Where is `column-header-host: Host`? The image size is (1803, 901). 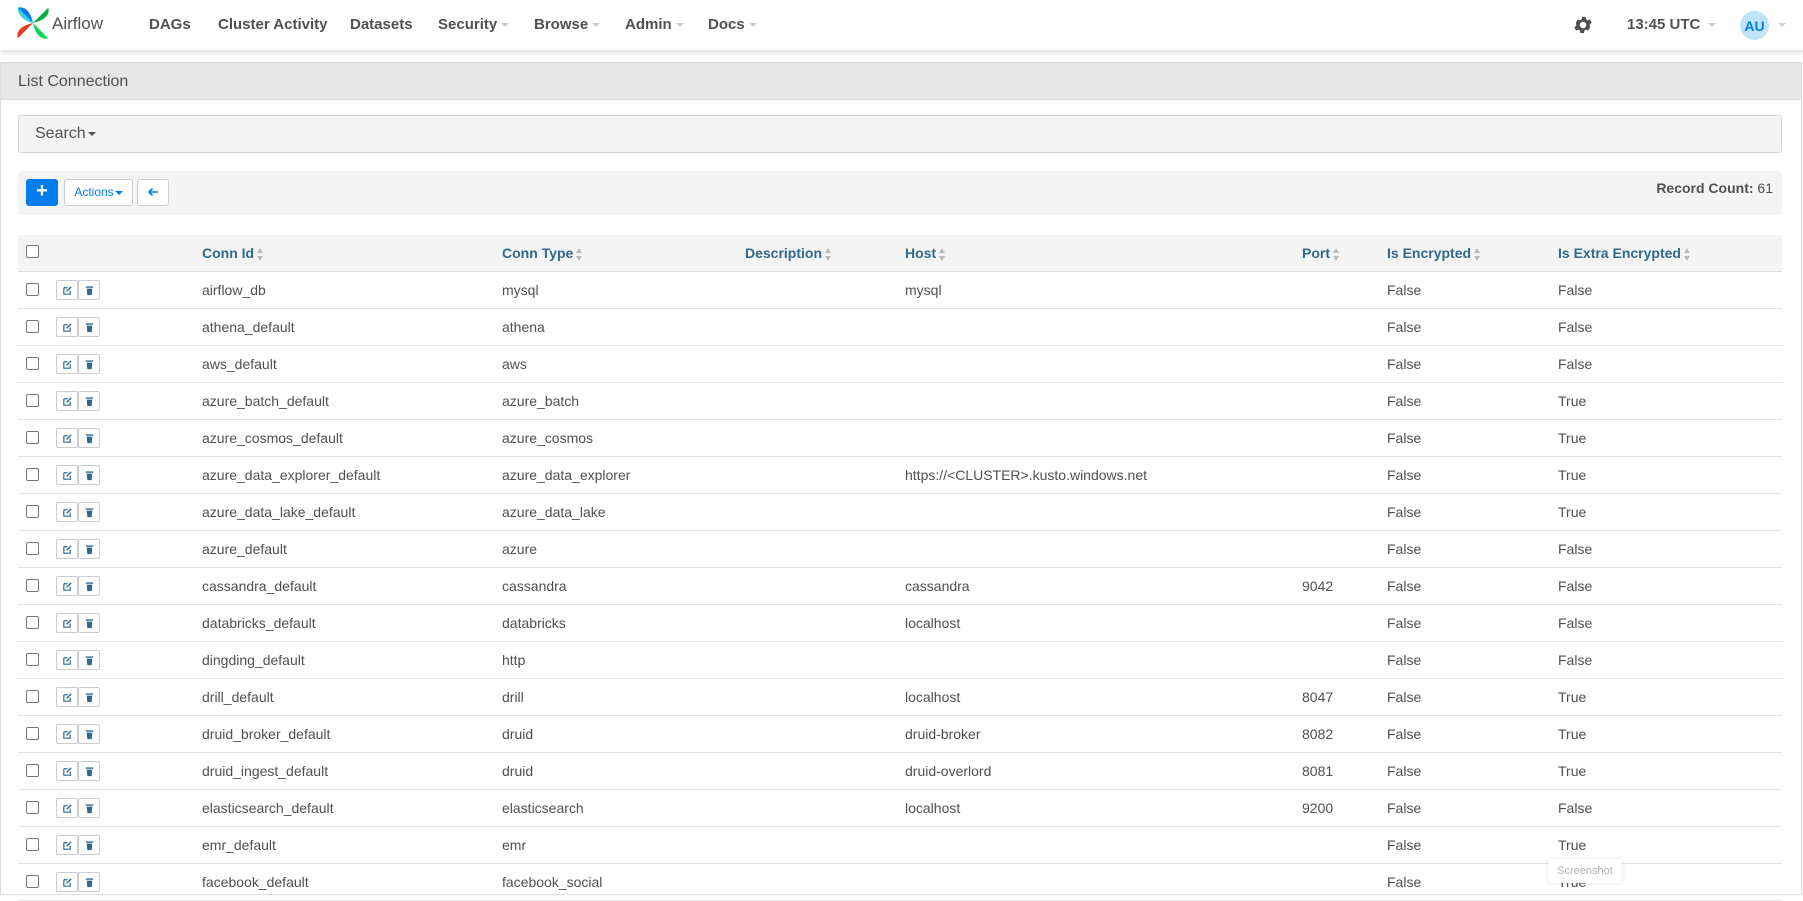 column-header-host: Host is located at coordinates (925, 253).